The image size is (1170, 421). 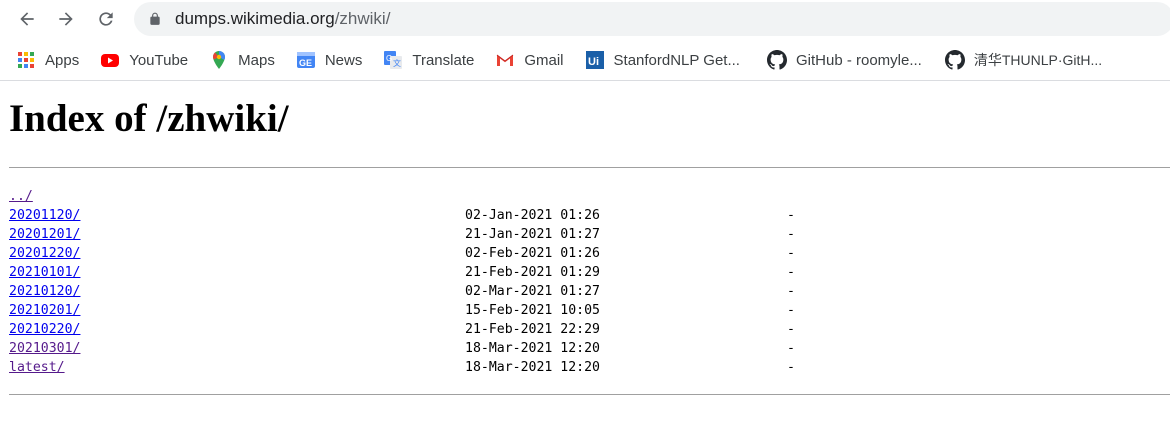 I want to click on arrow-left-icon, so click(x=27, y=19).